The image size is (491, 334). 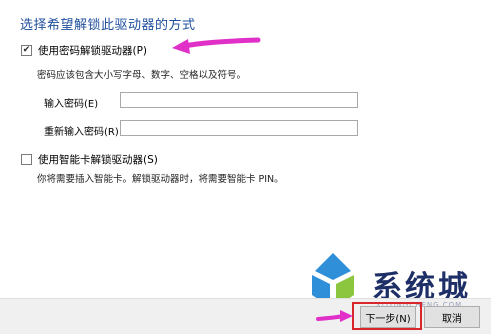 What do you see at coordinates (160, 179) in the screenshot?
I see `smartcard-hint: 你将需要插入智能卡。解锁驱动器时，将需要智能卡 PIN。` at bounding box center [160, 179].